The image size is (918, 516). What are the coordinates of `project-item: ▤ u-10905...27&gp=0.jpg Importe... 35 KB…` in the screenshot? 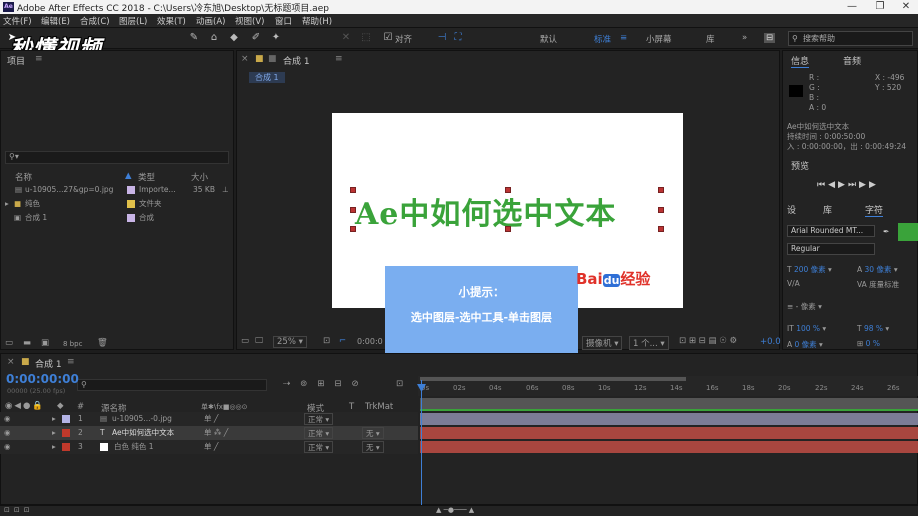 It's located at (117, 190).